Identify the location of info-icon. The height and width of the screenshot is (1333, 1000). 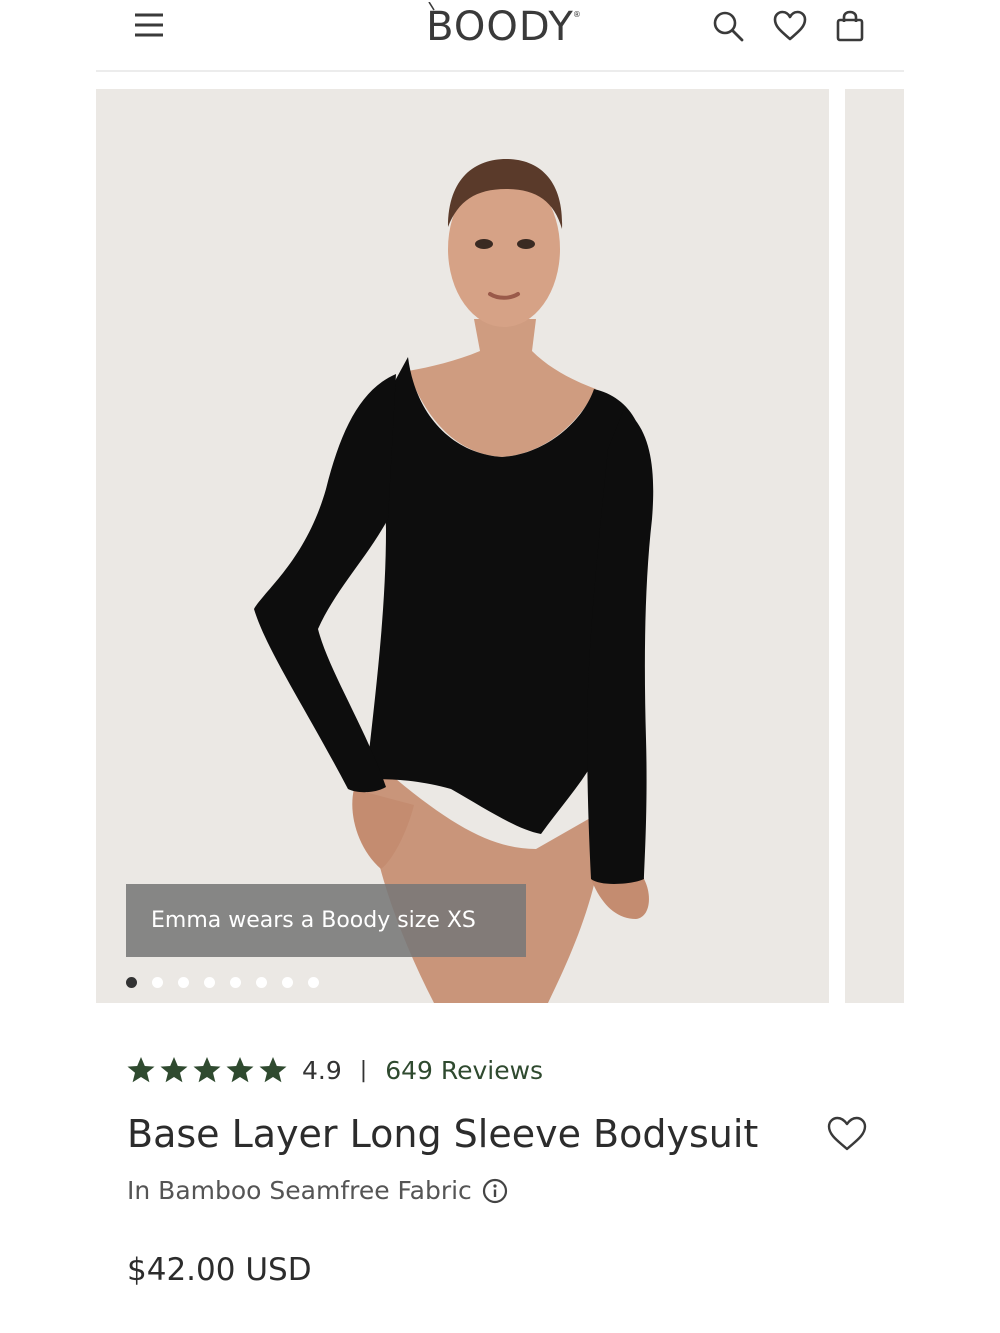
(495, 1191).